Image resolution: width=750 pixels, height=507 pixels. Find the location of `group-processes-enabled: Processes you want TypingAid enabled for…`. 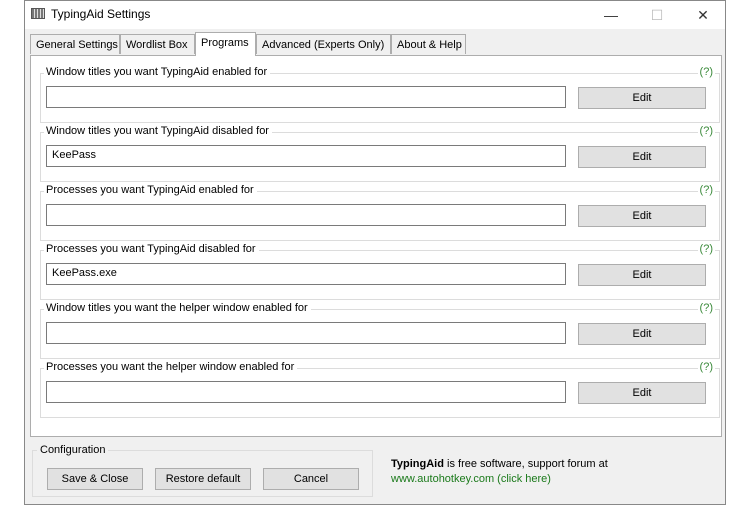

group-processes-enabled: Processes you want TypingAid enabled for… is located at coordinates (380, 216).